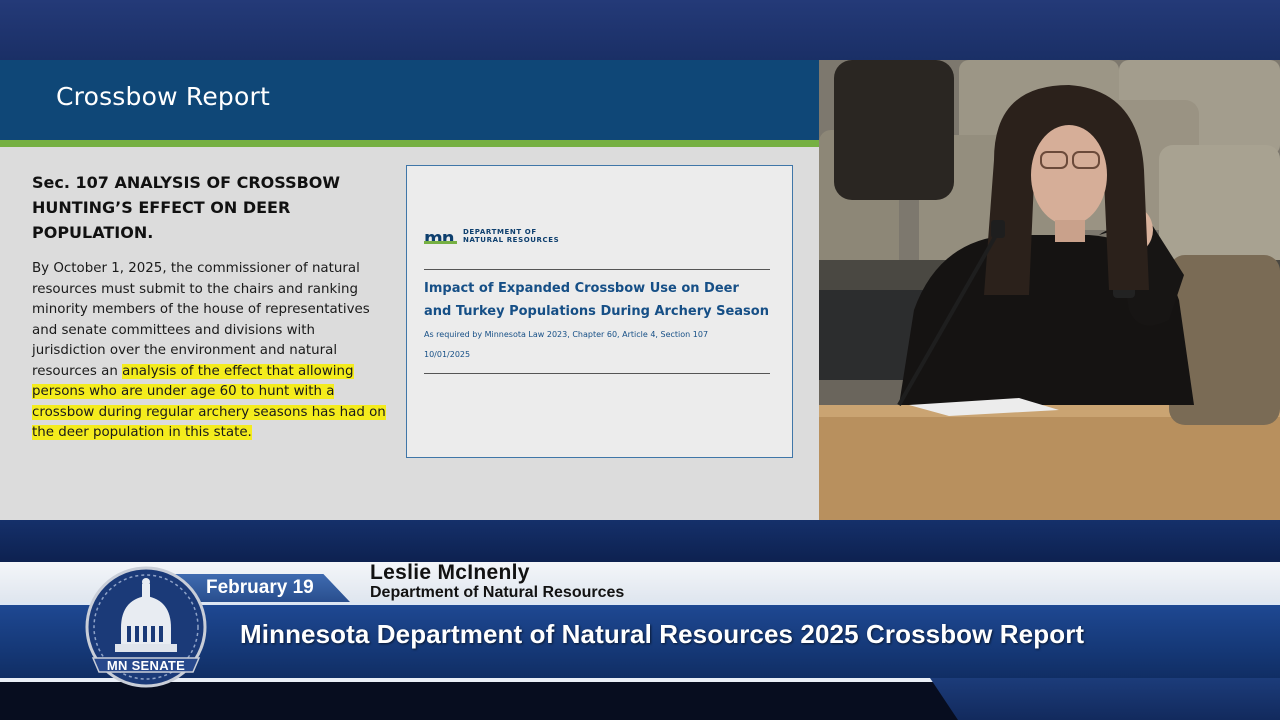  What do you see at coordinates (439, 238) in the screenshot?
I see `mn-logo-mark: mn` at bounding box center [439, 238].